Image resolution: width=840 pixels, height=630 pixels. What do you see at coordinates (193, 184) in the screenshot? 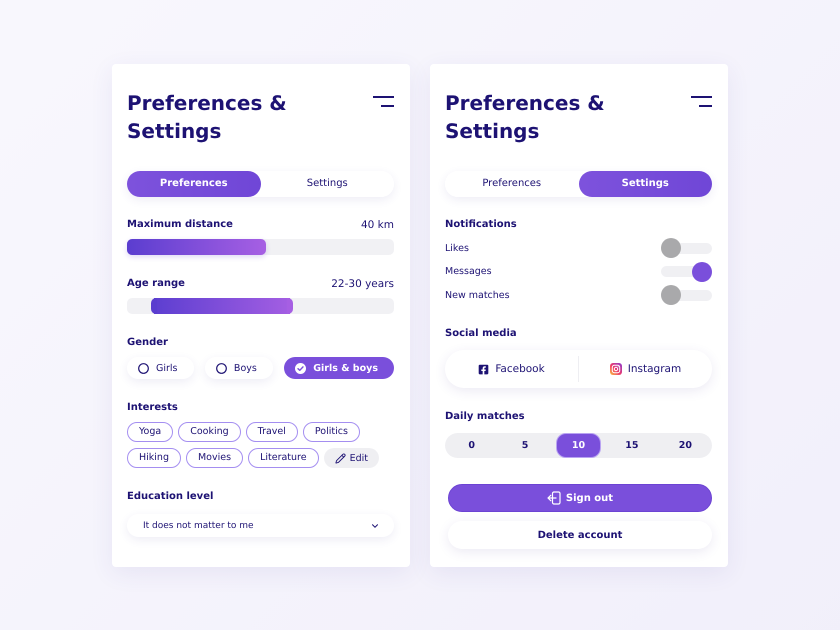
I see `tab: Preferences` at bounding box center [193, 184].